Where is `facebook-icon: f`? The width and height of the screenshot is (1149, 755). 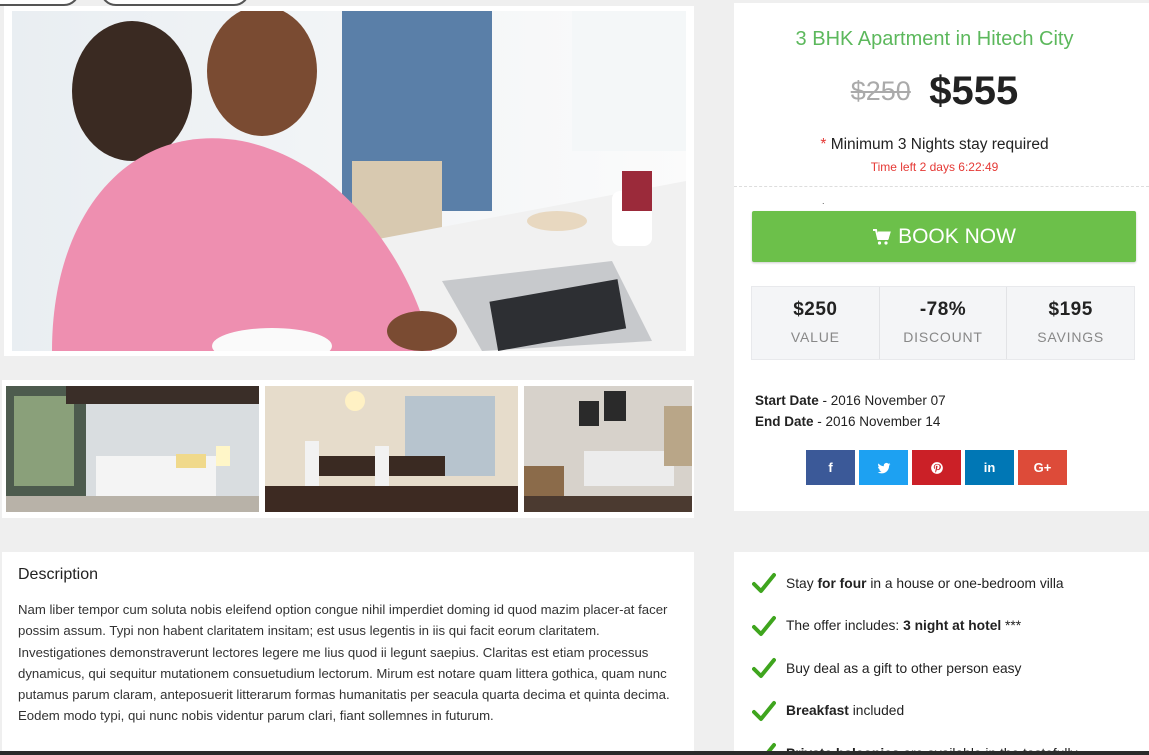
facebook-icon: f is located at coordinates (830, 467).